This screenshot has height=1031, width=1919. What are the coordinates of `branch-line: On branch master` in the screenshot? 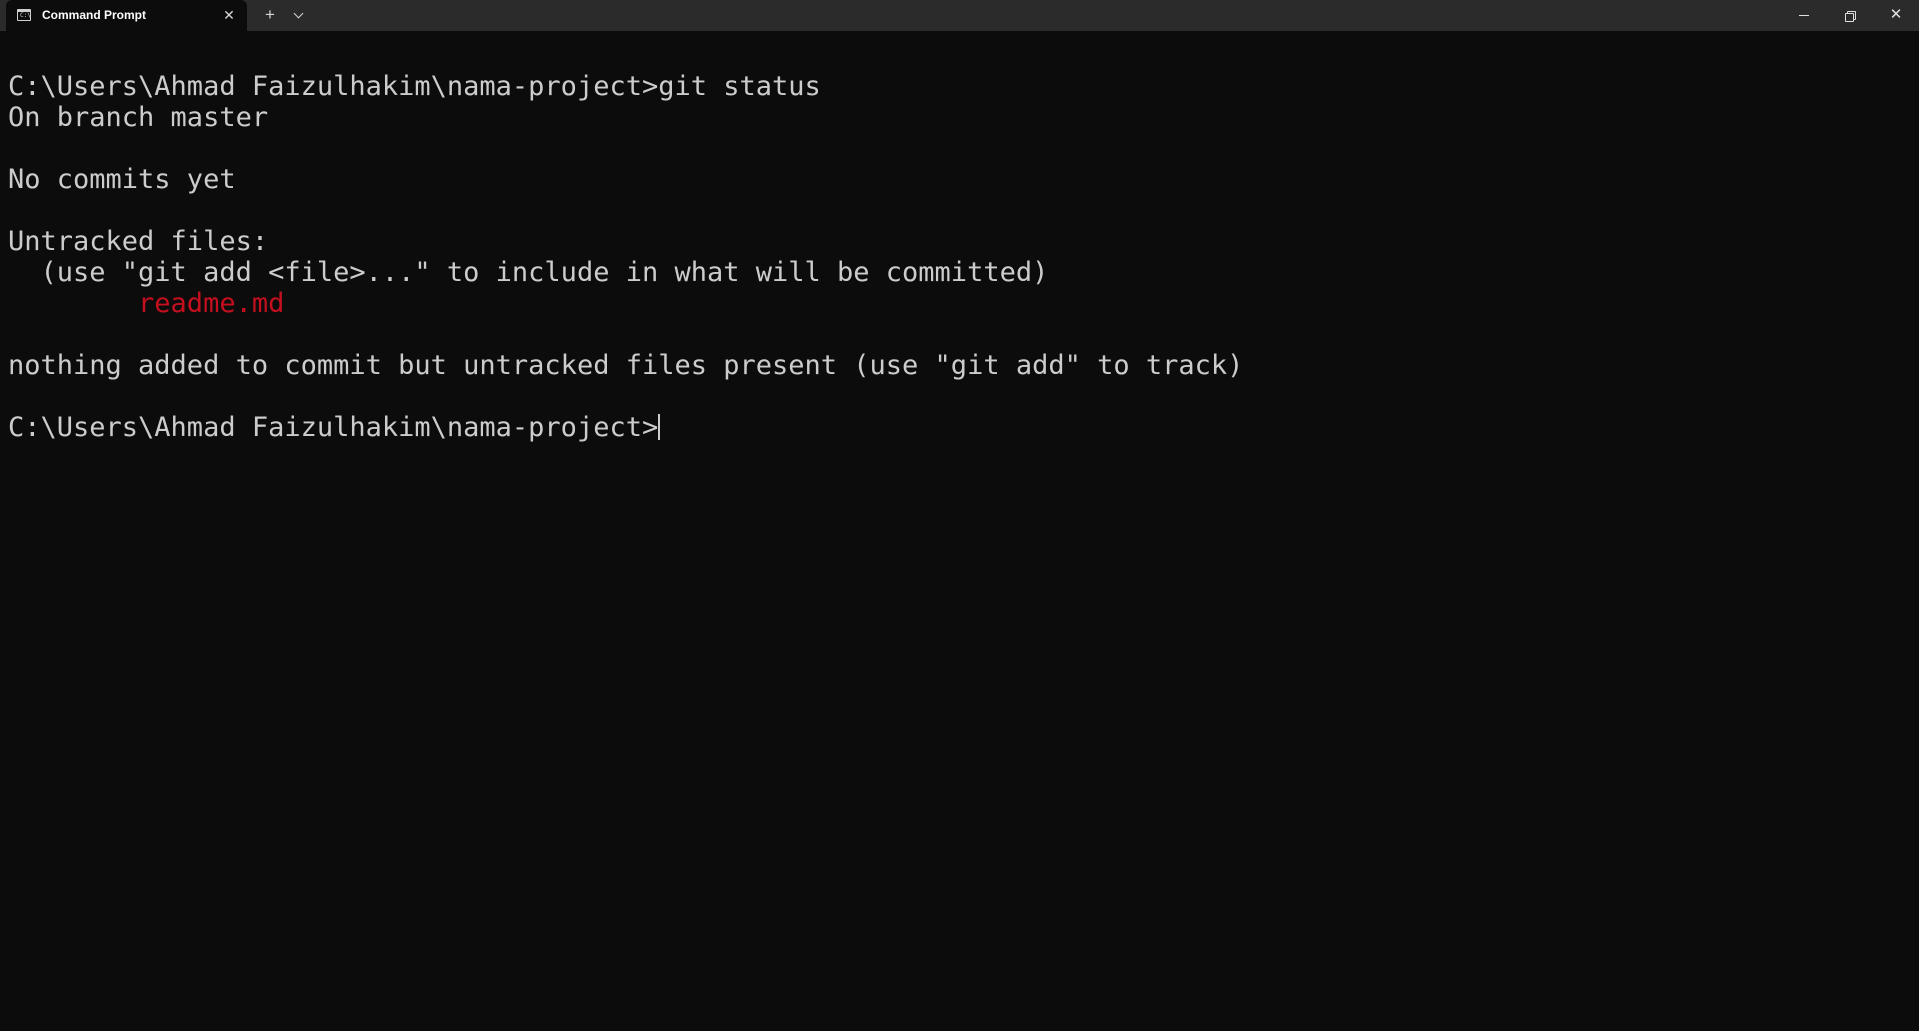 It's located at (138, 117).